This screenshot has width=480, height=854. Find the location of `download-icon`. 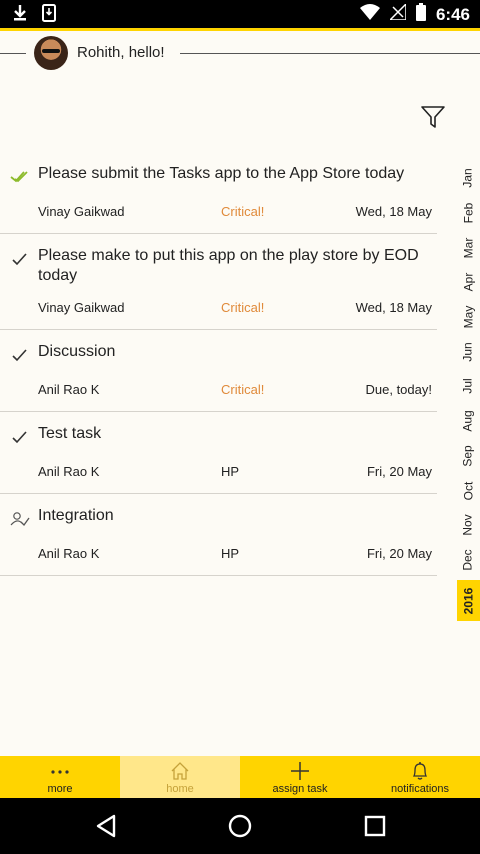

download-icon is located at coordinates (20, 15).